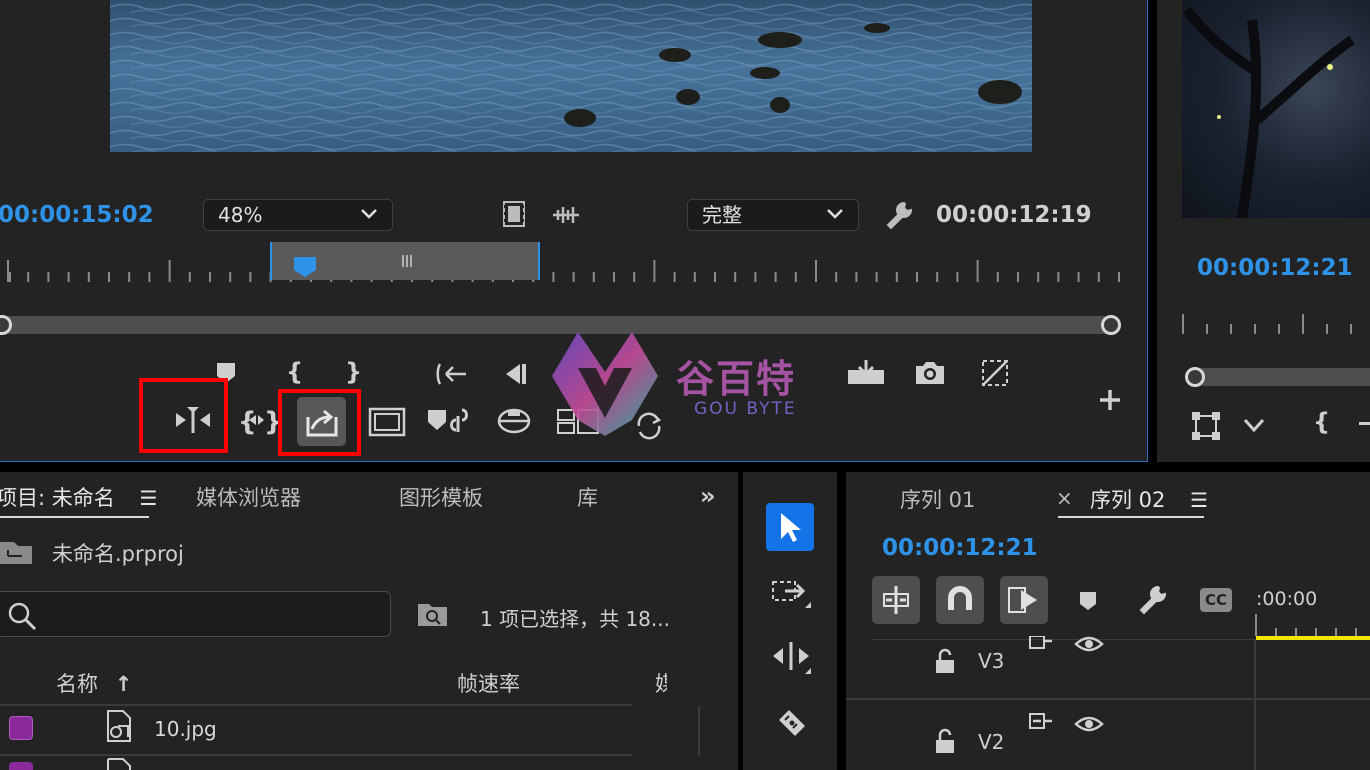 This screenshot has width=1370, height=770. What do you see at coordinates (248, 497) in the screenshot?
I see `tab-media-browser: 媒体浏览器` at bounding box center [248, 497].